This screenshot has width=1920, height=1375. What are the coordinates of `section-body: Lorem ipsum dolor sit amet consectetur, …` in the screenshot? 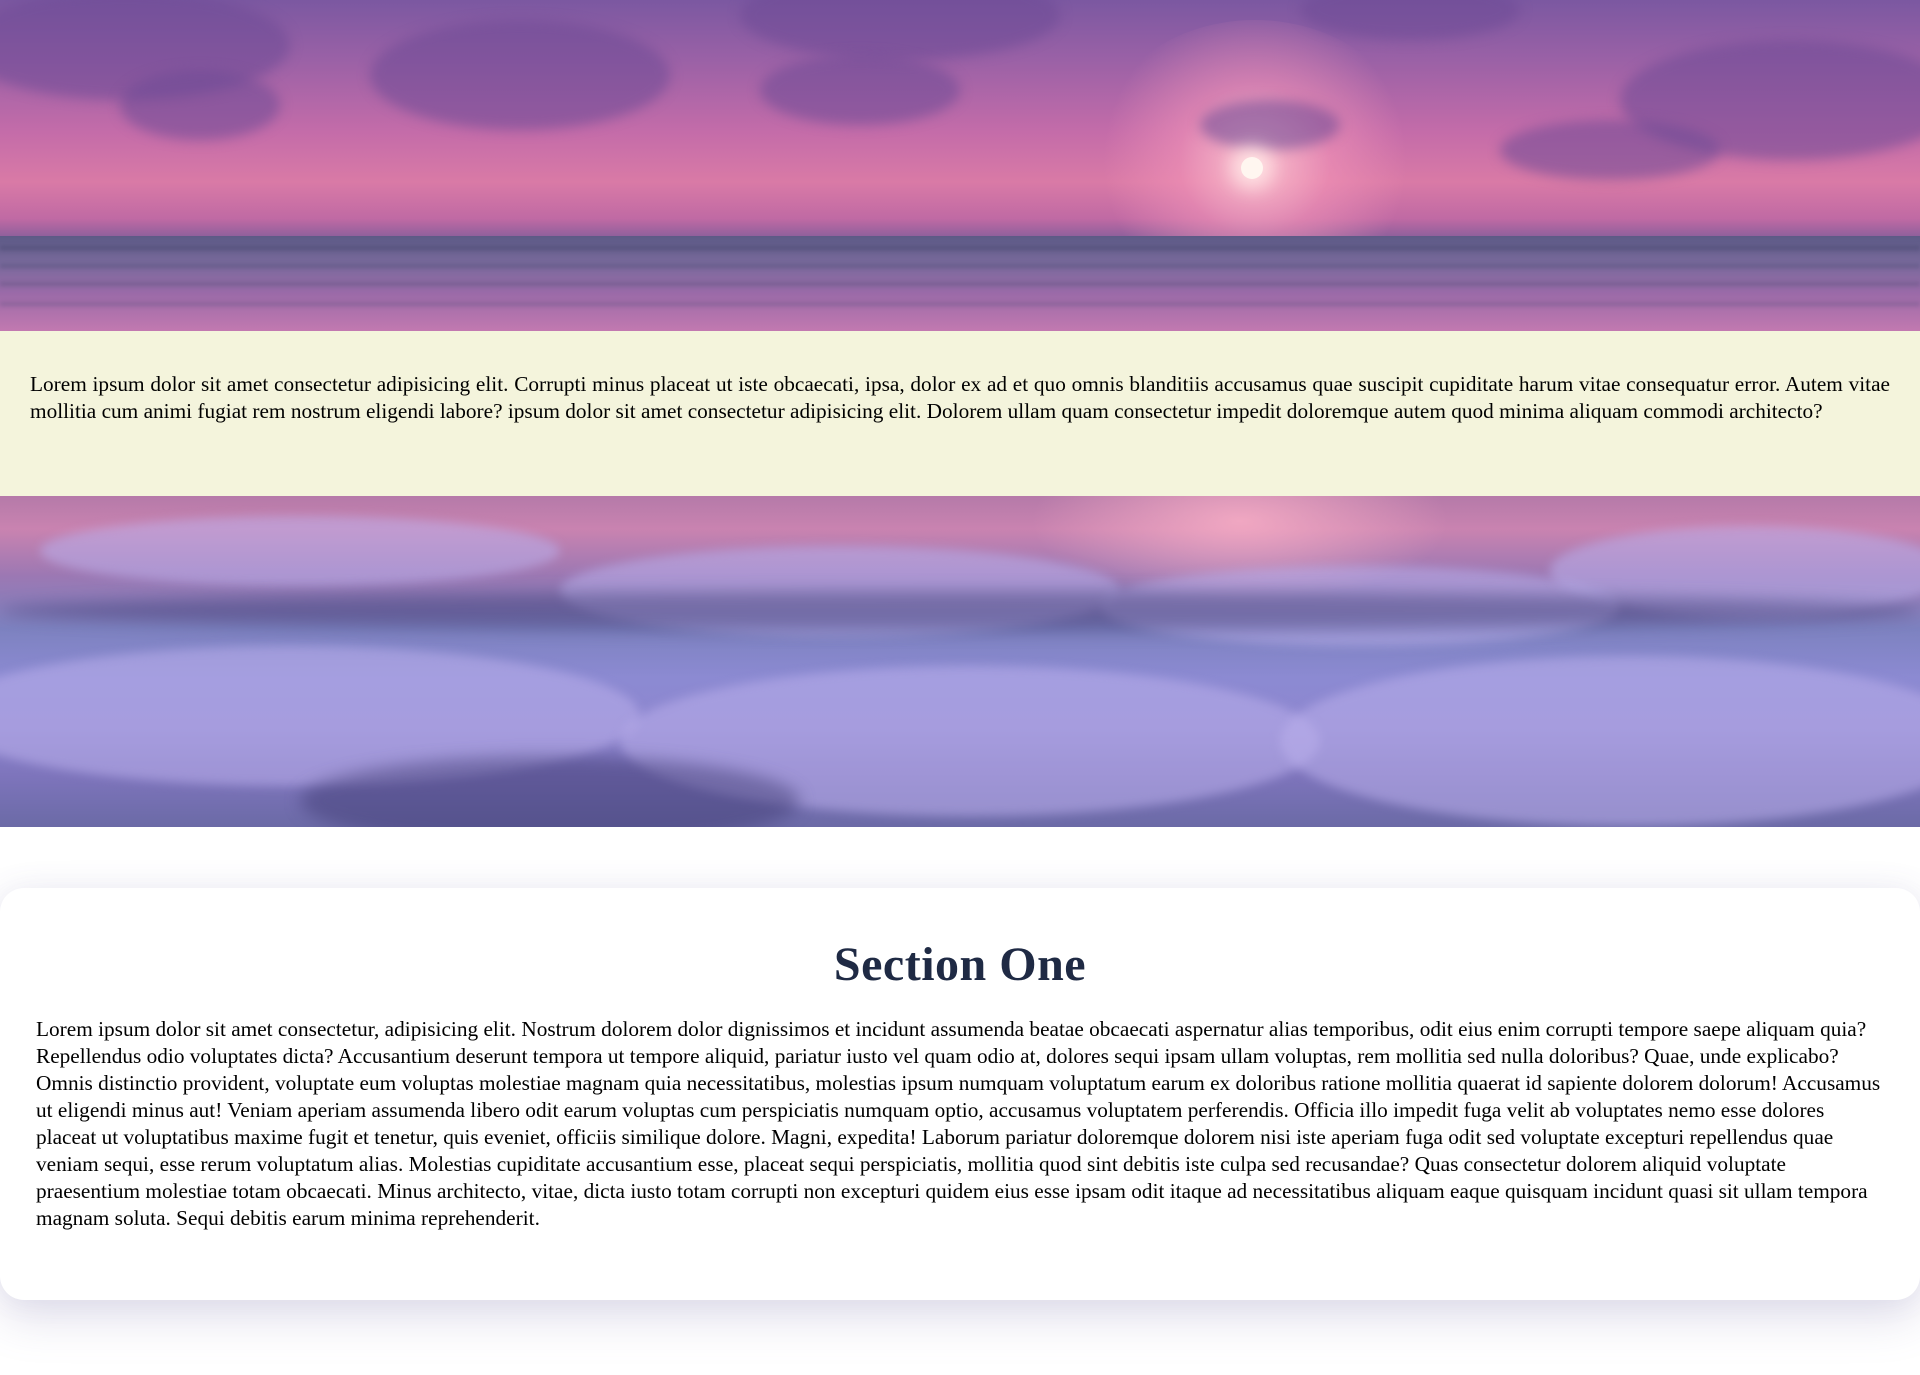 It's located at (958, 1123).